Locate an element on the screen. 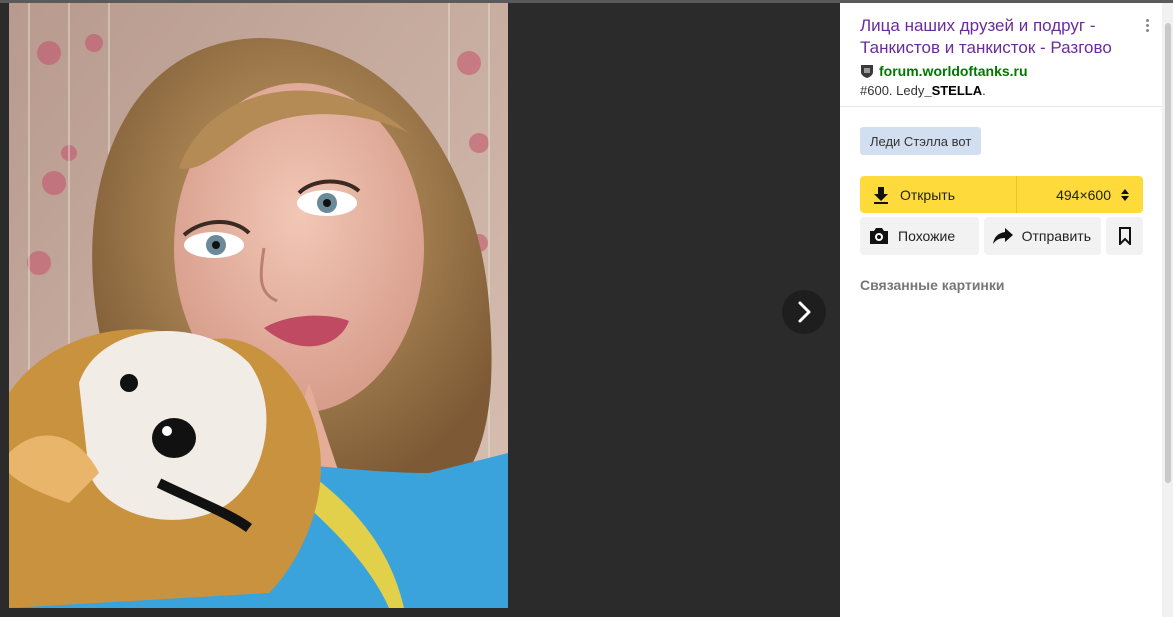  scrollbar is located at coordinates (1167, 310).